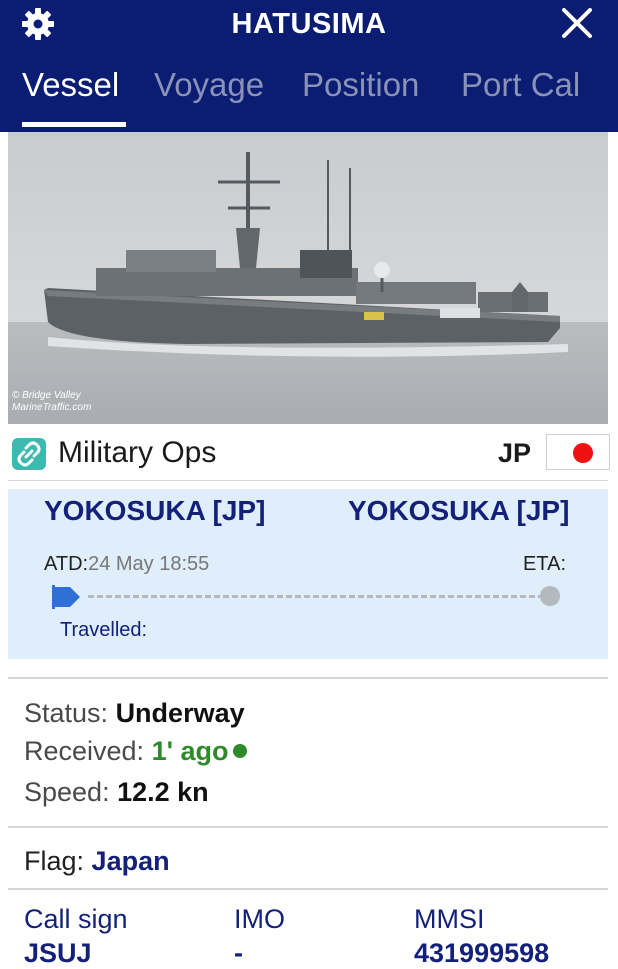 This screenshot has height=969, width=618. What do you see at coordinates (84, 751) in the screenshot?
I see `received-label: Received:` at bounding box center [84, 751].